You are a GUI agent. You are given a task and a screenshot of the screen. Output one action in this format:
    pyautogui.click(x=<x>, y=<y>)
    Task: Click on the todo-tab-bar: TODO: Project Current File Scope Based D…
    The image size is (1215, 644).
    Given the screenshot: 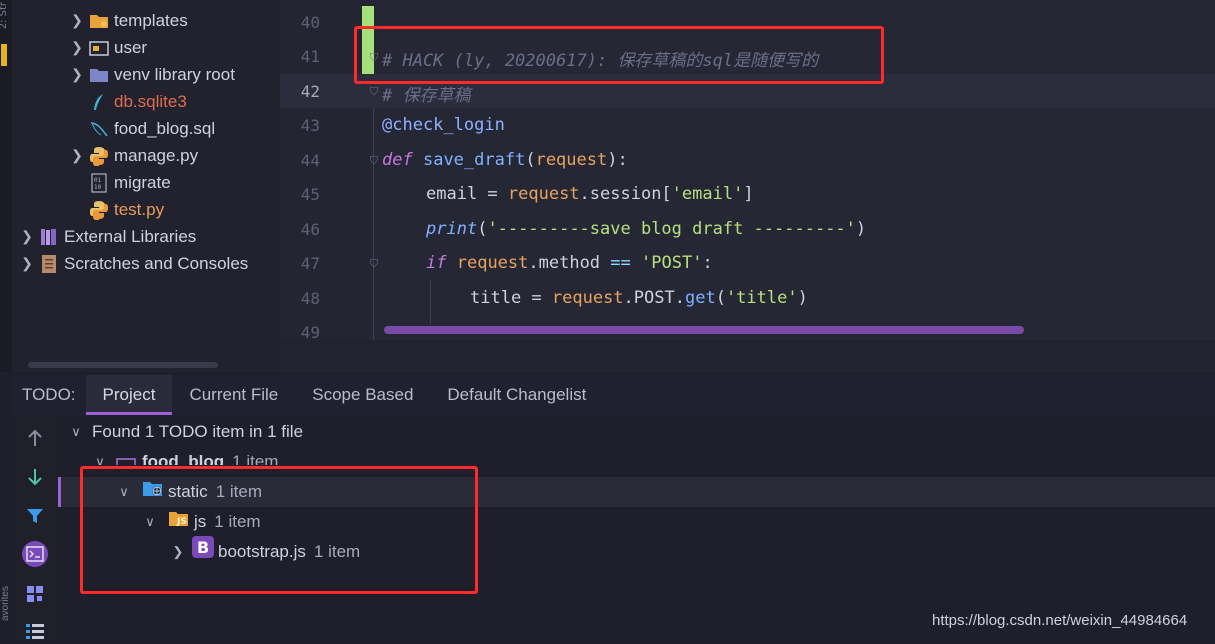 What is the action you would take?
    pyautogui.click(x=613, y=395)
    